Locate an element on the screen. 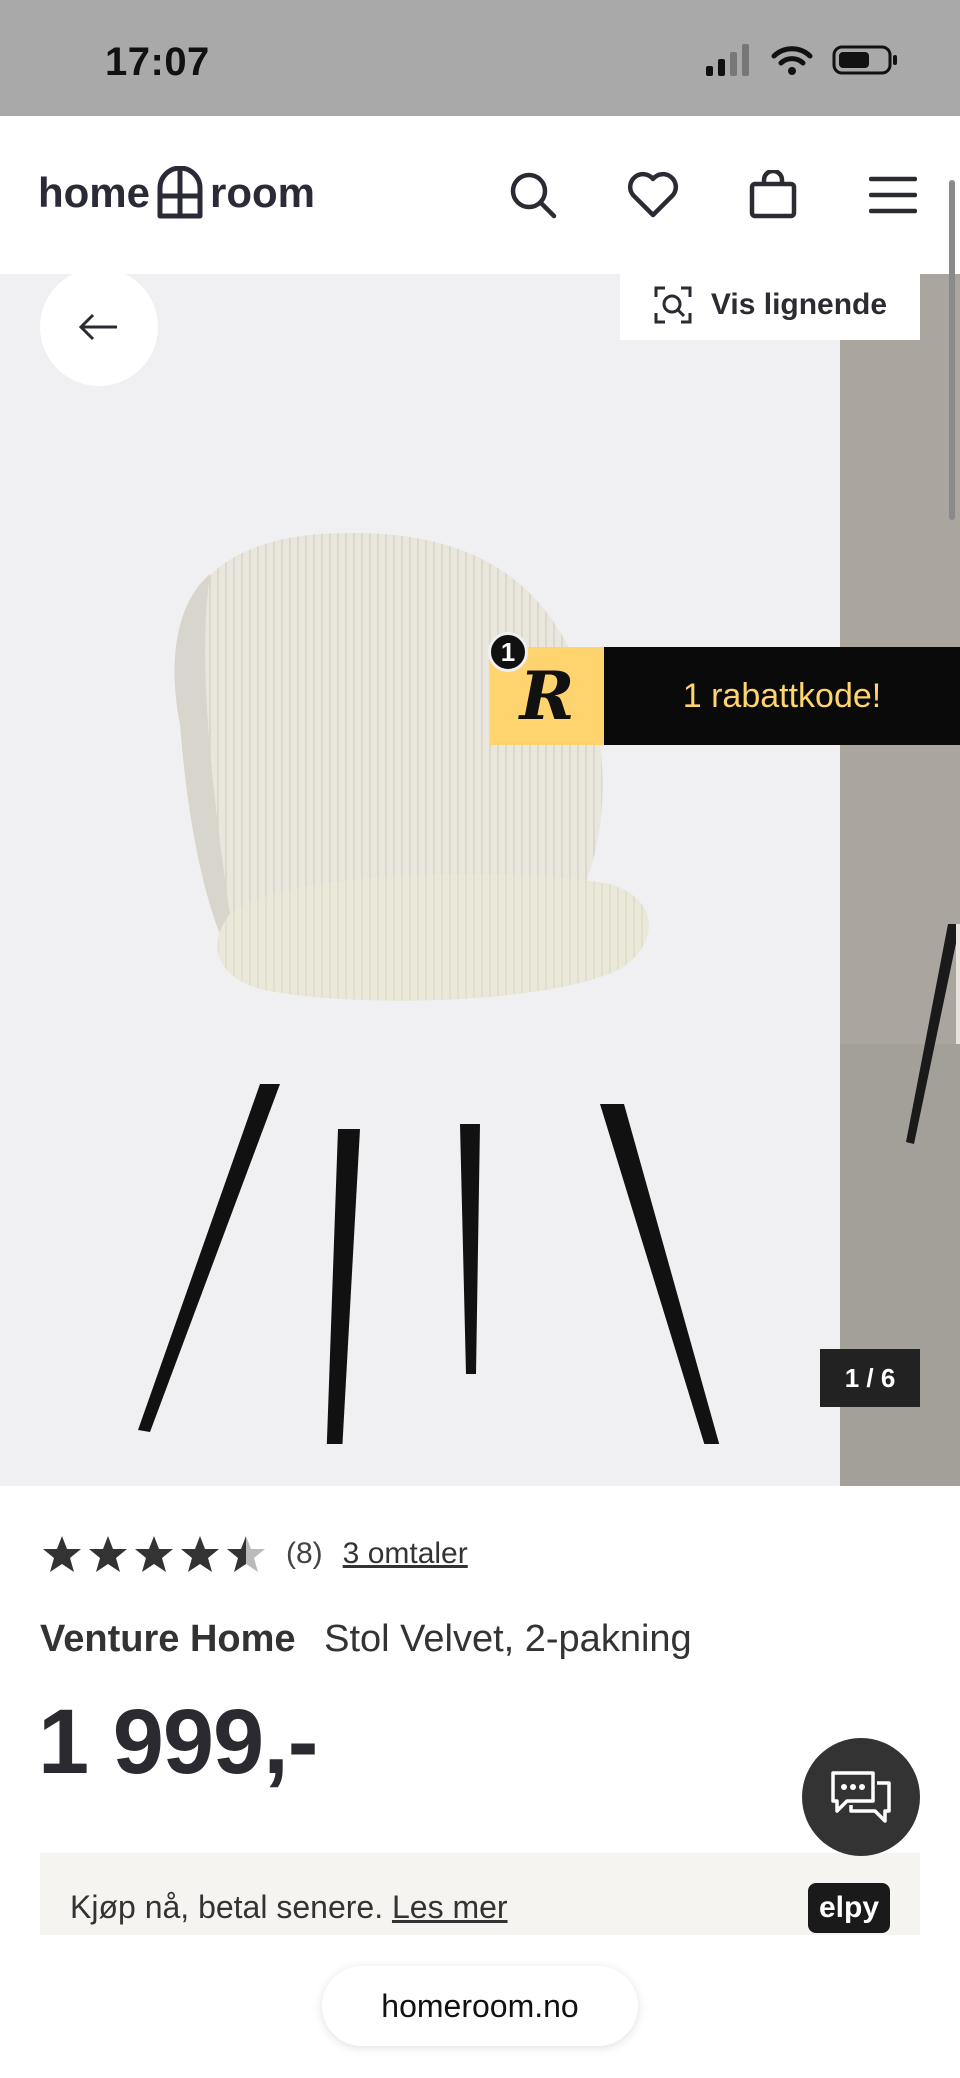  reviews-link: 3 omtaler is located at coordinates (405, 1554).